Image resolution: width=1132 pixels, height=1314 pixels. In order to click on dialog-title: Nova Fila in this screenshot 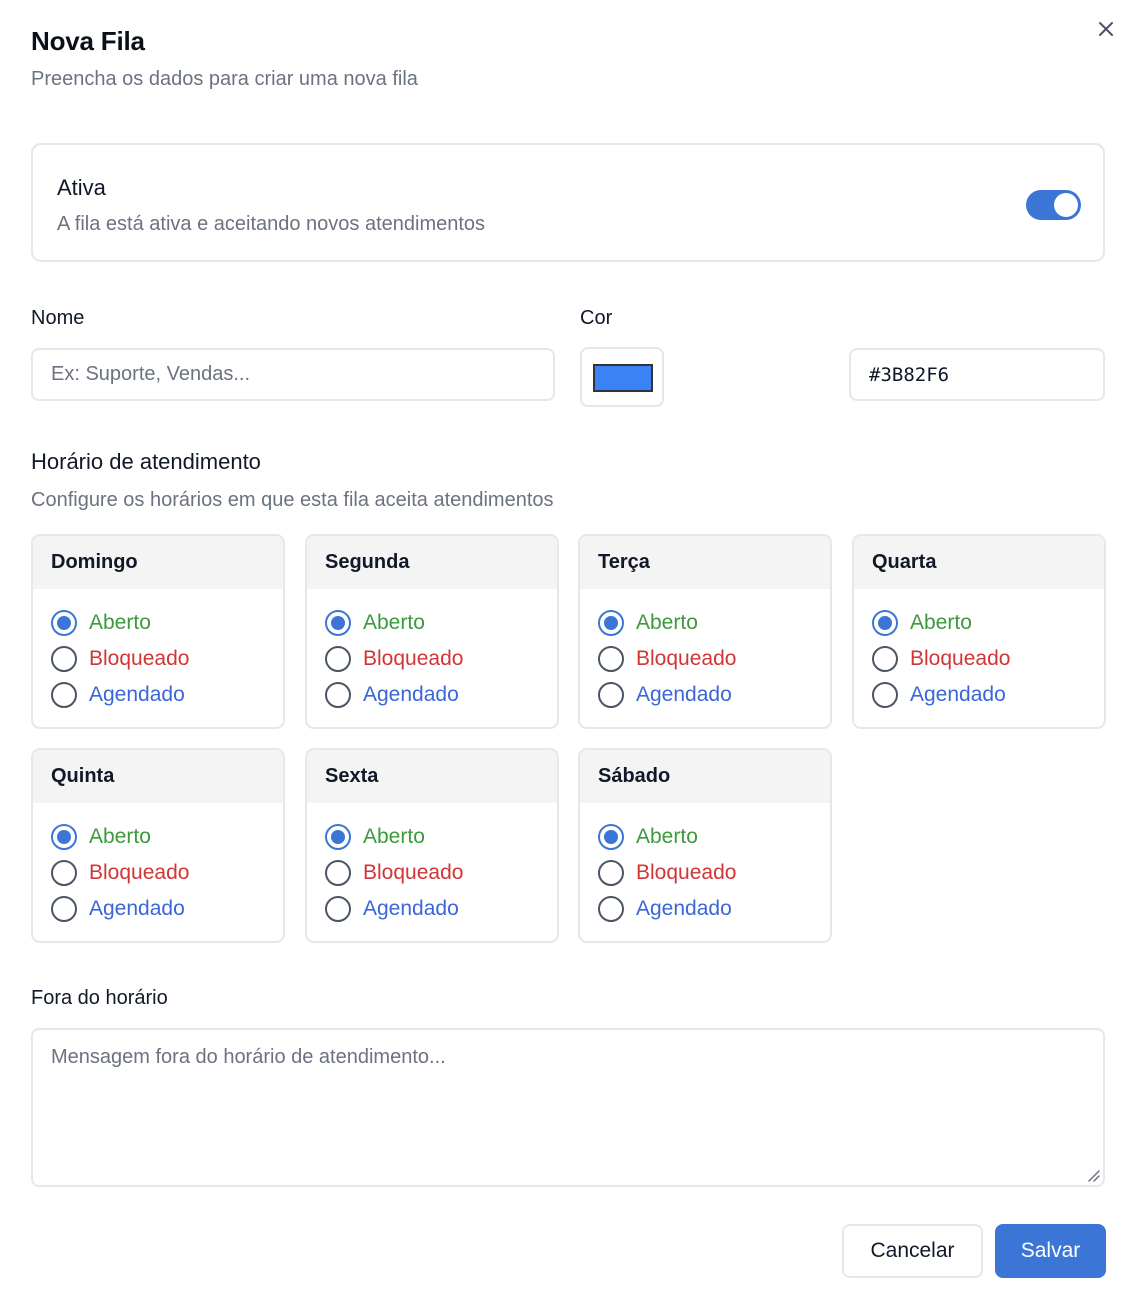, I will do `click(88, 41)`.